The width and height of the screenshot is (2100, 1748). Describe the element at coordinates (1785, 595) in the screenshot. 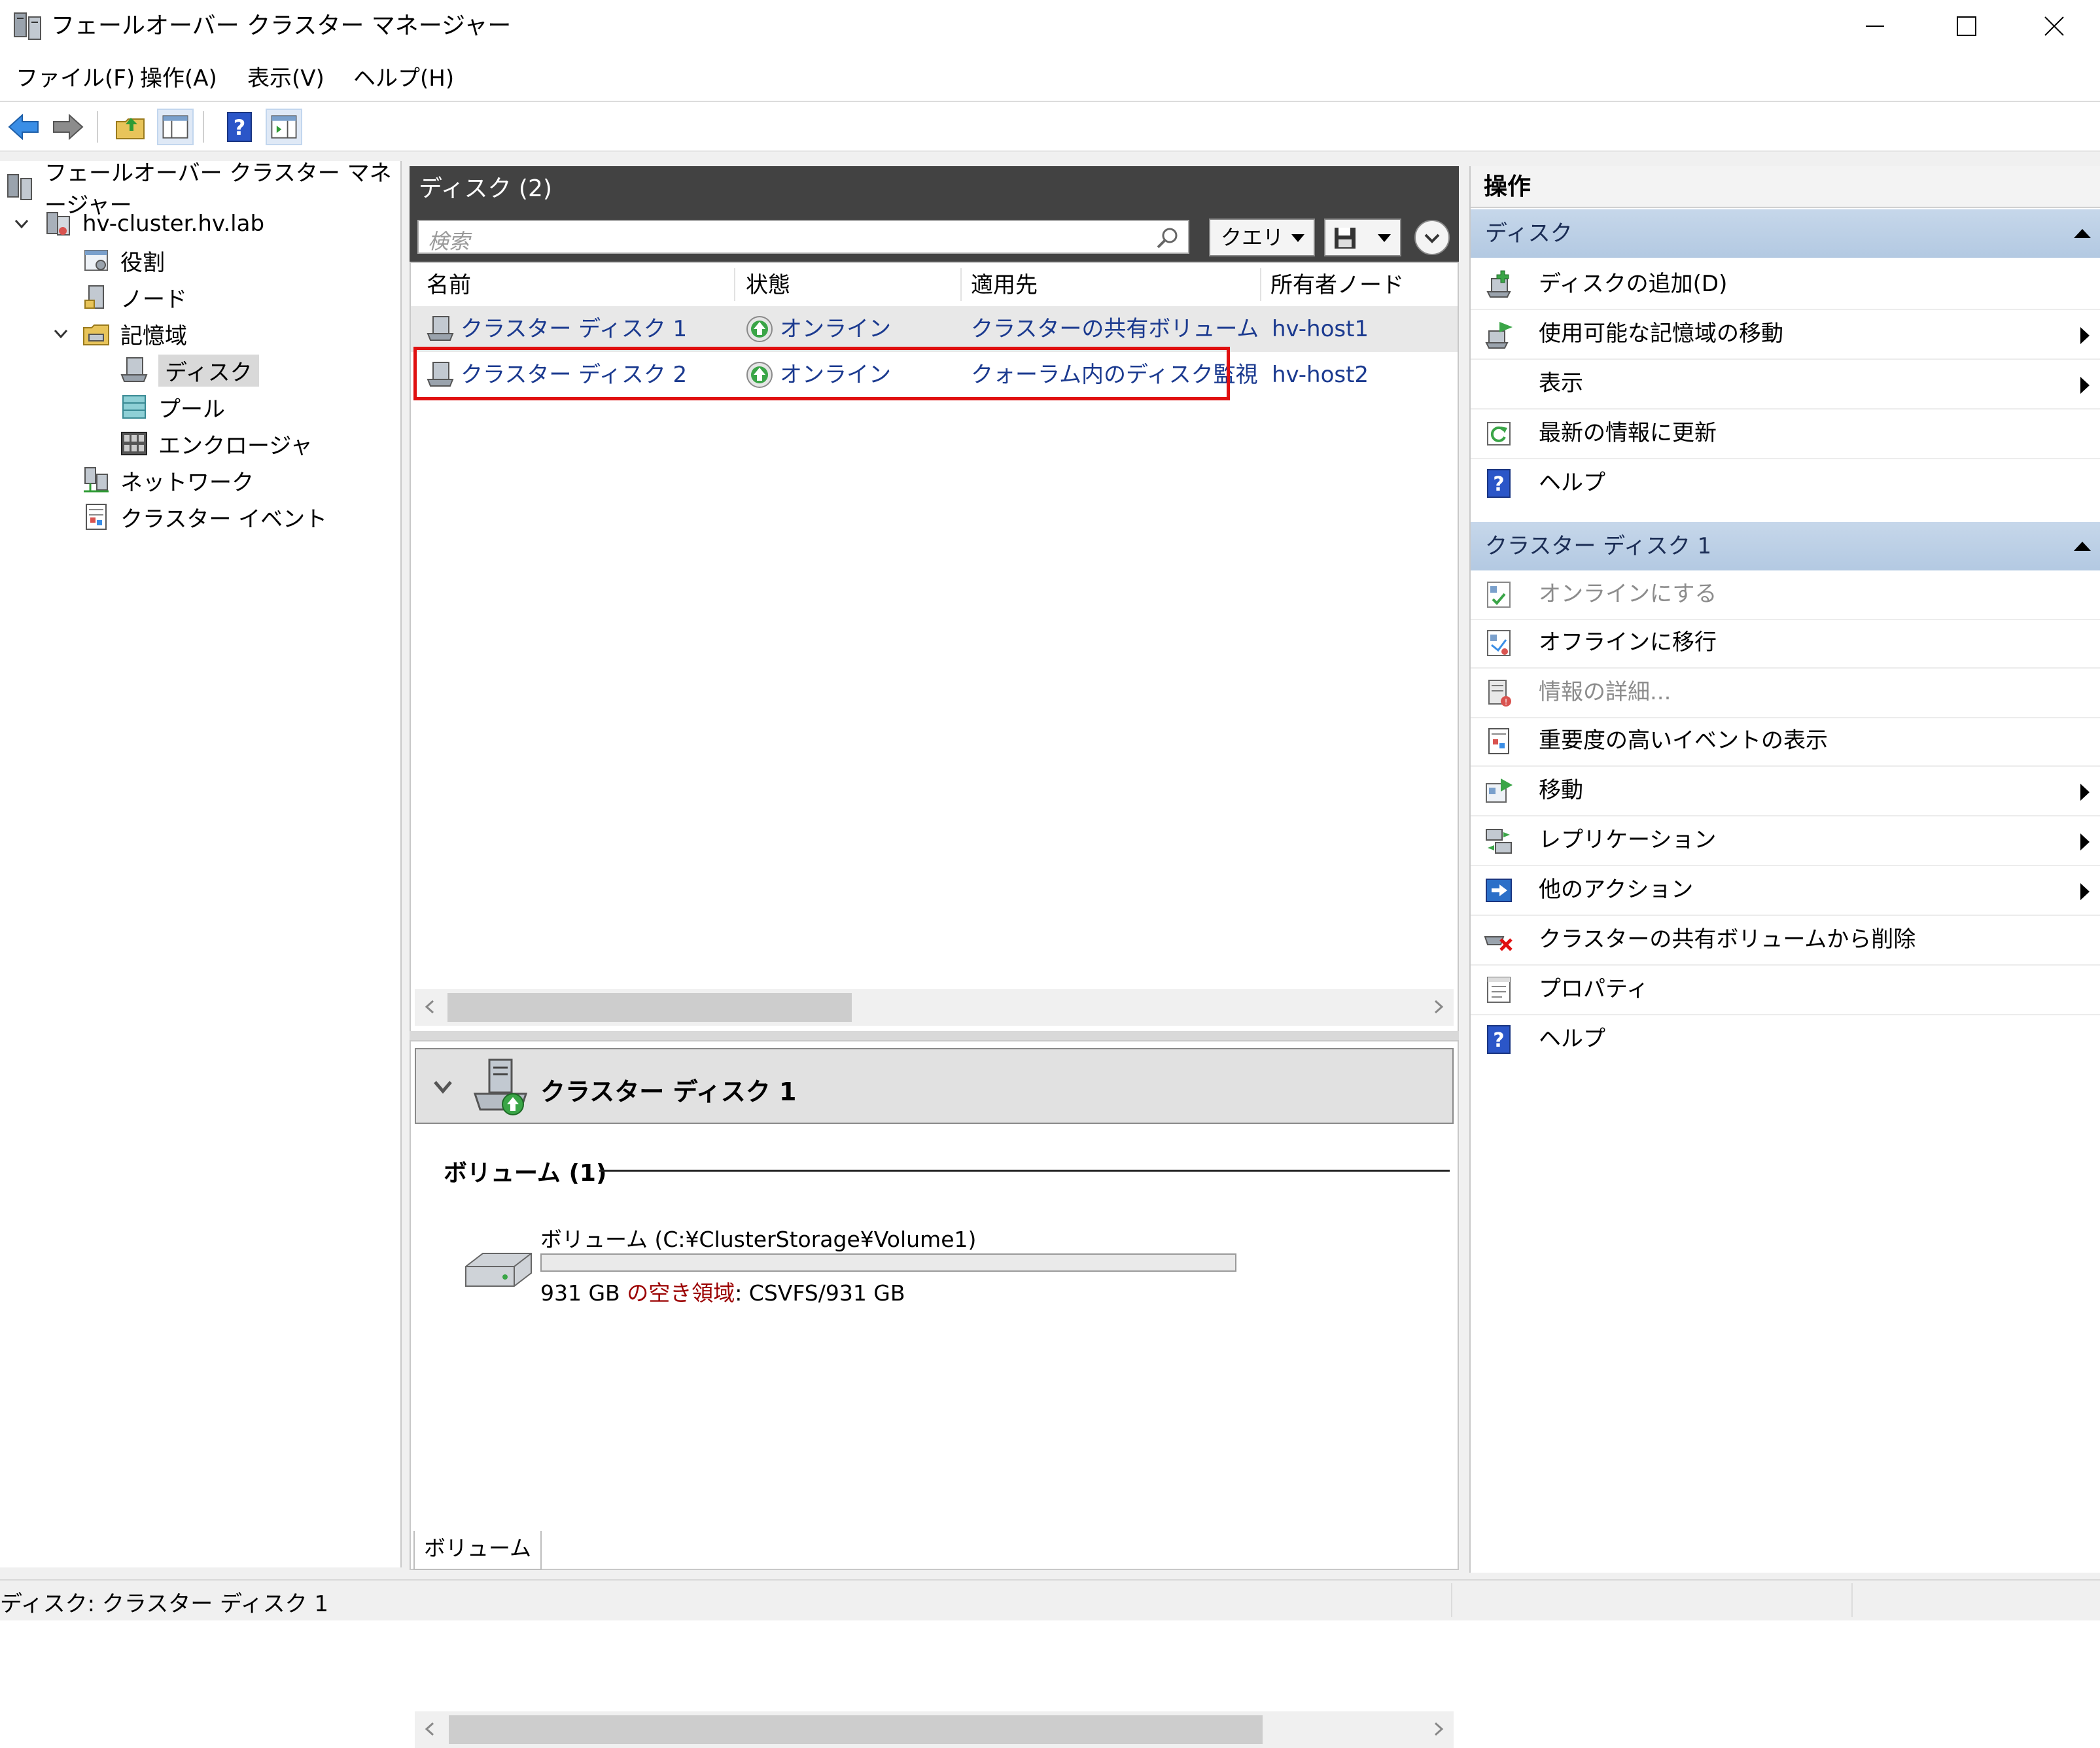

I see `action-bring-online: オンラインにする` at that location.